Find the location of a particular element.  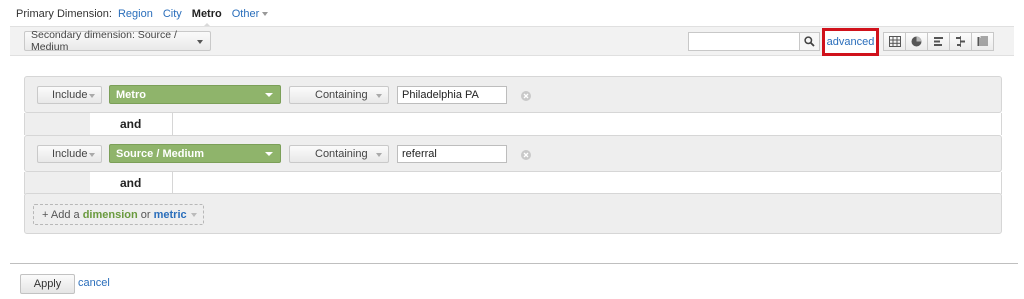

search-button is located at coordinates (810, 41).